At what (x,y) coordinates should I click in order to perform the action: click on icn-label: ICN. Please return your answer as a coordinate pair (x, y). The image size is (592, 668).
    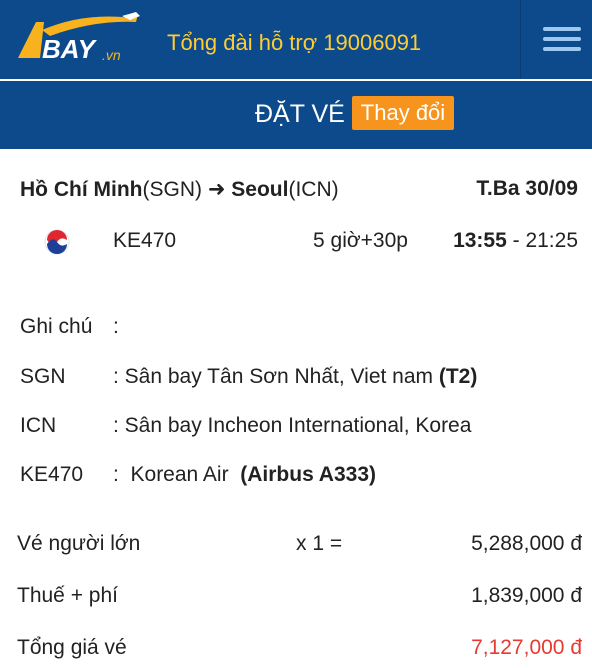
    Looking at the image, I should click on (38, 425).